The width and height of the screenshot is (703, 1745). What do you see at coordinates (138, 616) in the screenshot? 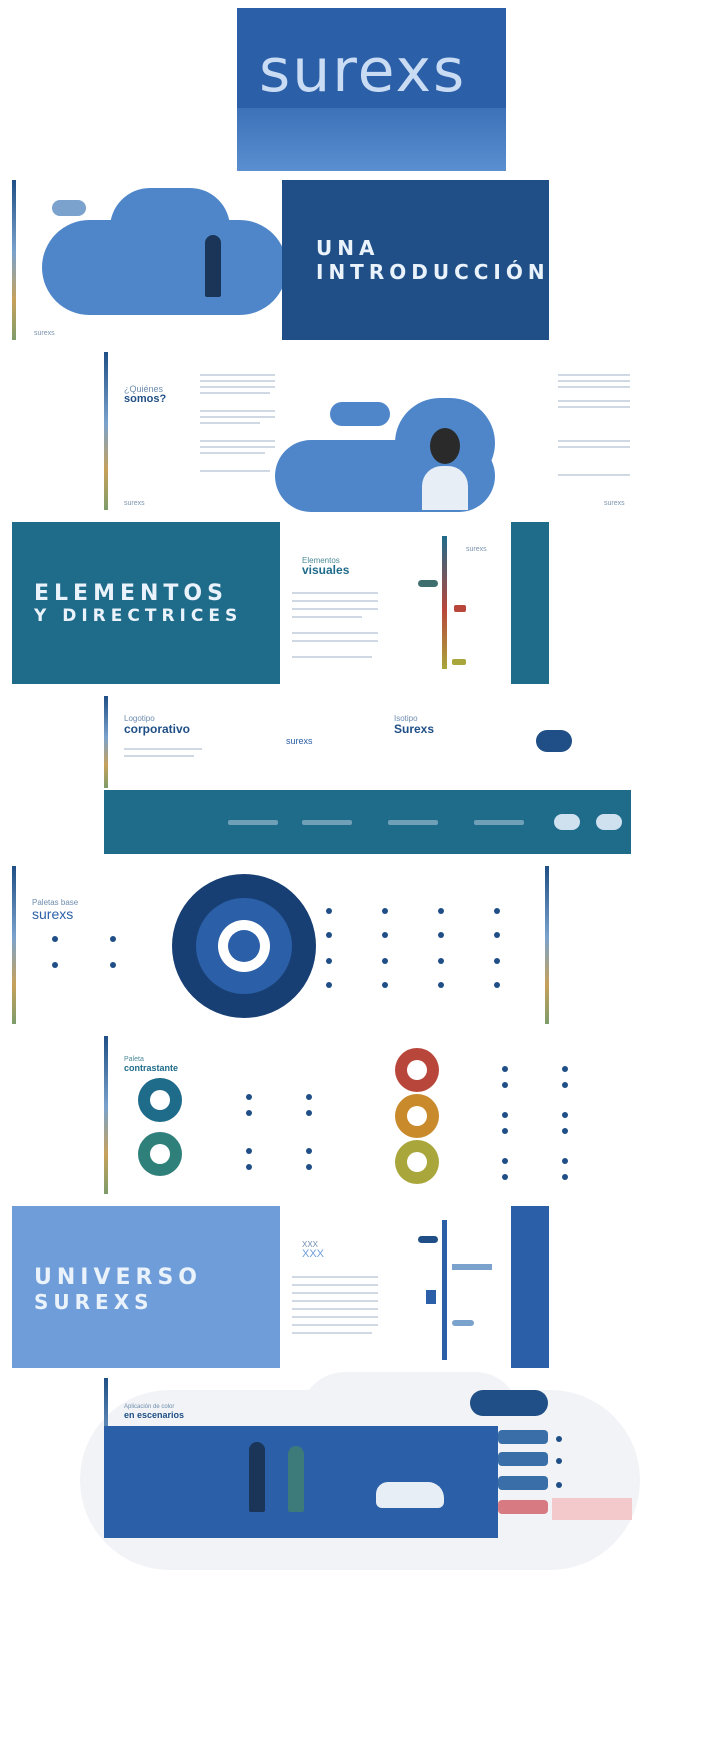
I see `elements-title-line2: Y DIRECTRICES` at bounding box center [138, 616].